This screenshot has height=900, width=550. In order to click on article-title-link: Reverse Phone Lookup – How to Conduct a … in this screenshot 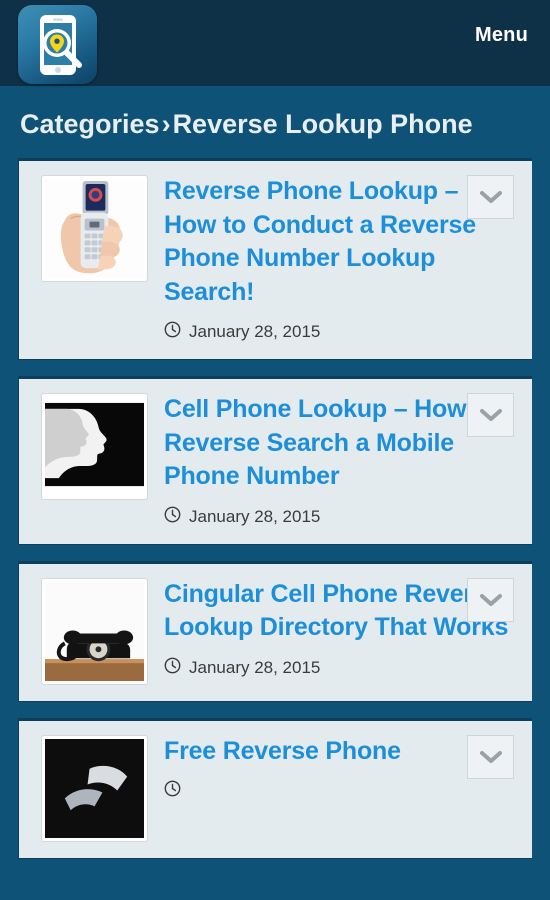, I will do `click(339, 242)`.